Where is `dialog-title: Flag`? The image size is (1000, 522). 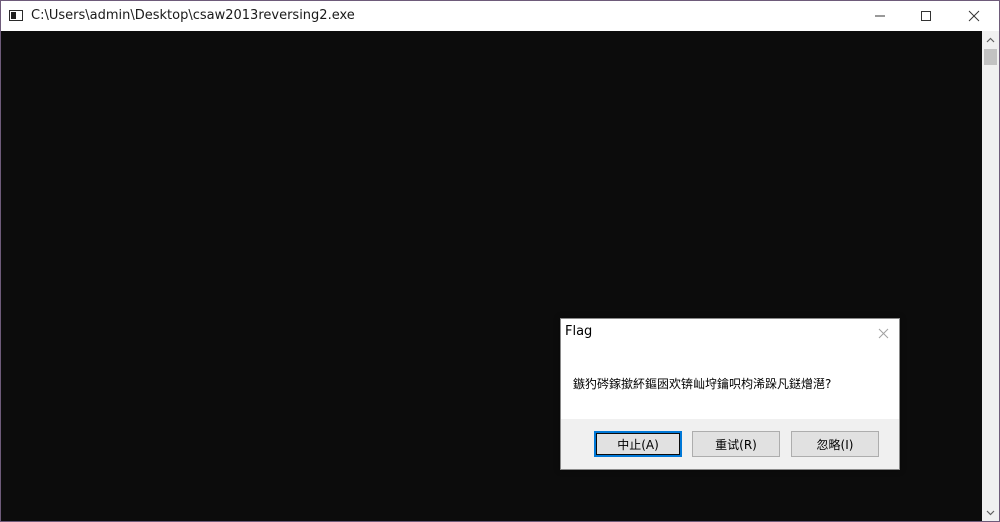 dialog-title: Flag is located at coordinates (579, 331).